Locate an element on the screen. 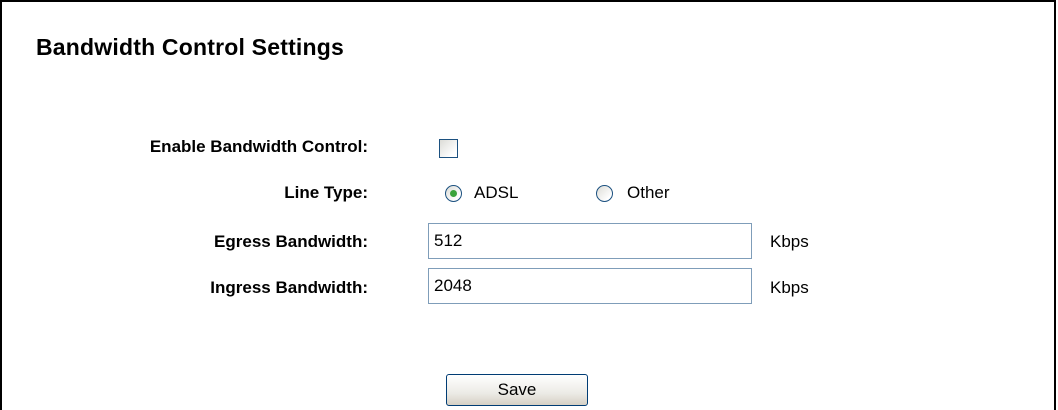 This screenshot has width=1058, height=410. page-title: Bandwidth Control Settings is located at coordinates (190, 47).